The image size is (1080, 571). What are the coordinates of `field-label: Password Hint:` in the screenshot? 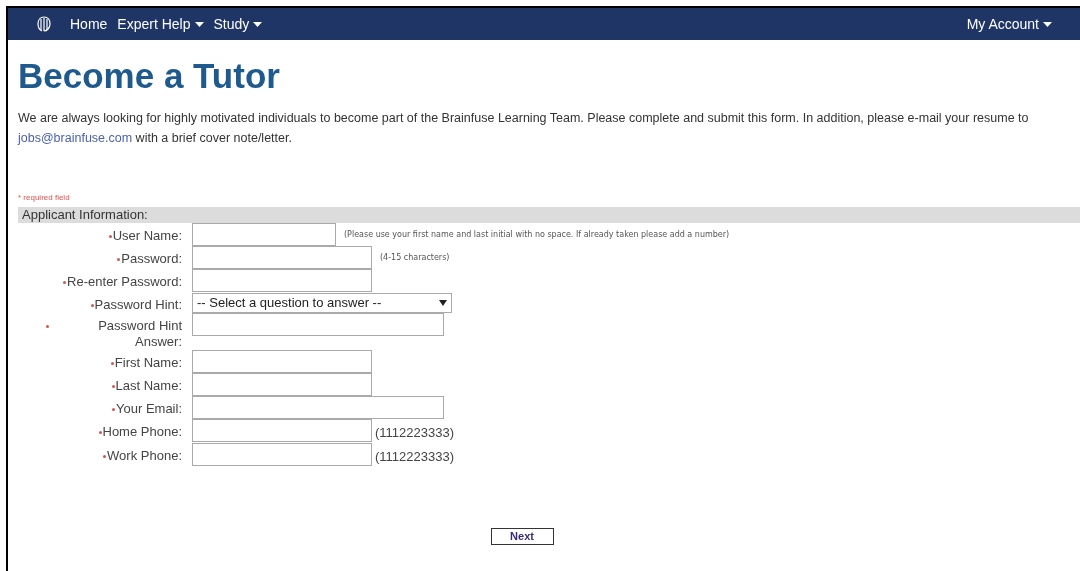 It's located at (138, 305).